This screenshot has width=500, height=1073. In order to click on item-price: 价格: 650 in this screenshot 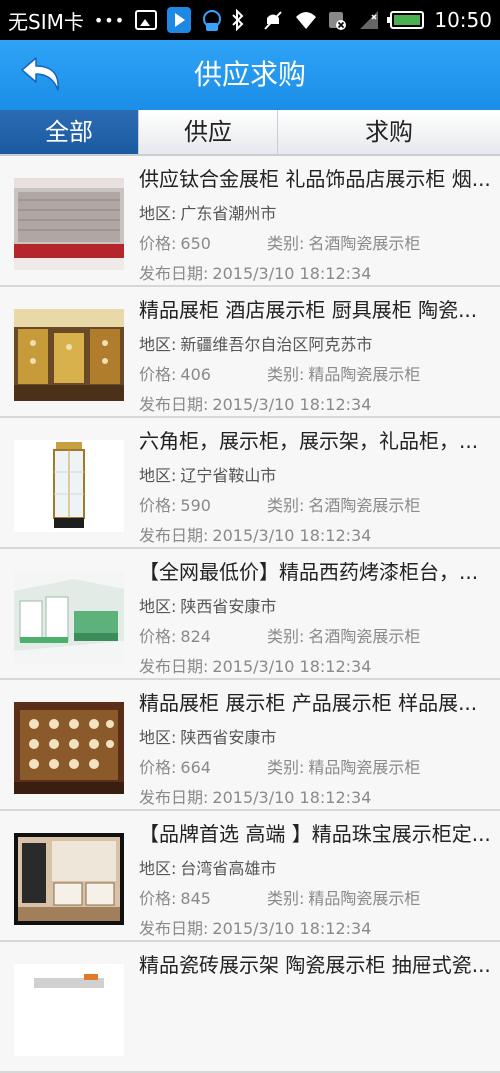, I will do `click(175, 244)`.